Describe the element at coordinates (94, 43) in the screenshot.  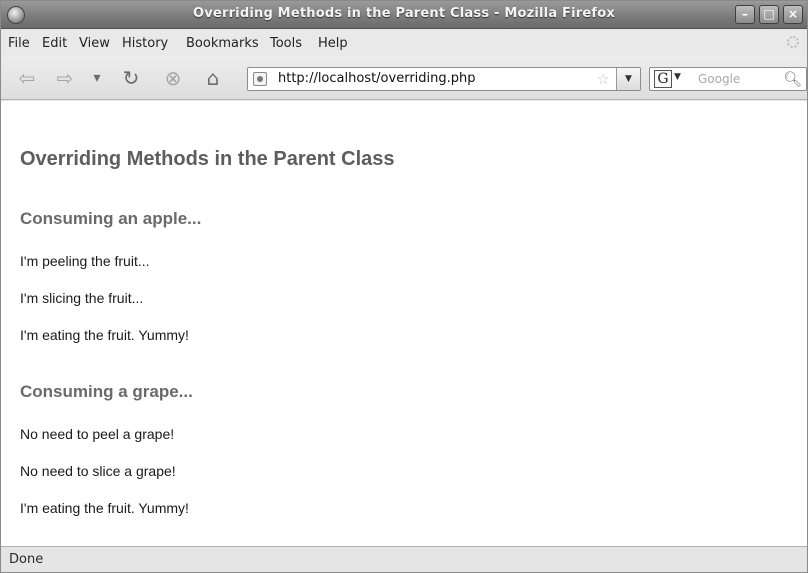
I see `menu-view: View` at that location.